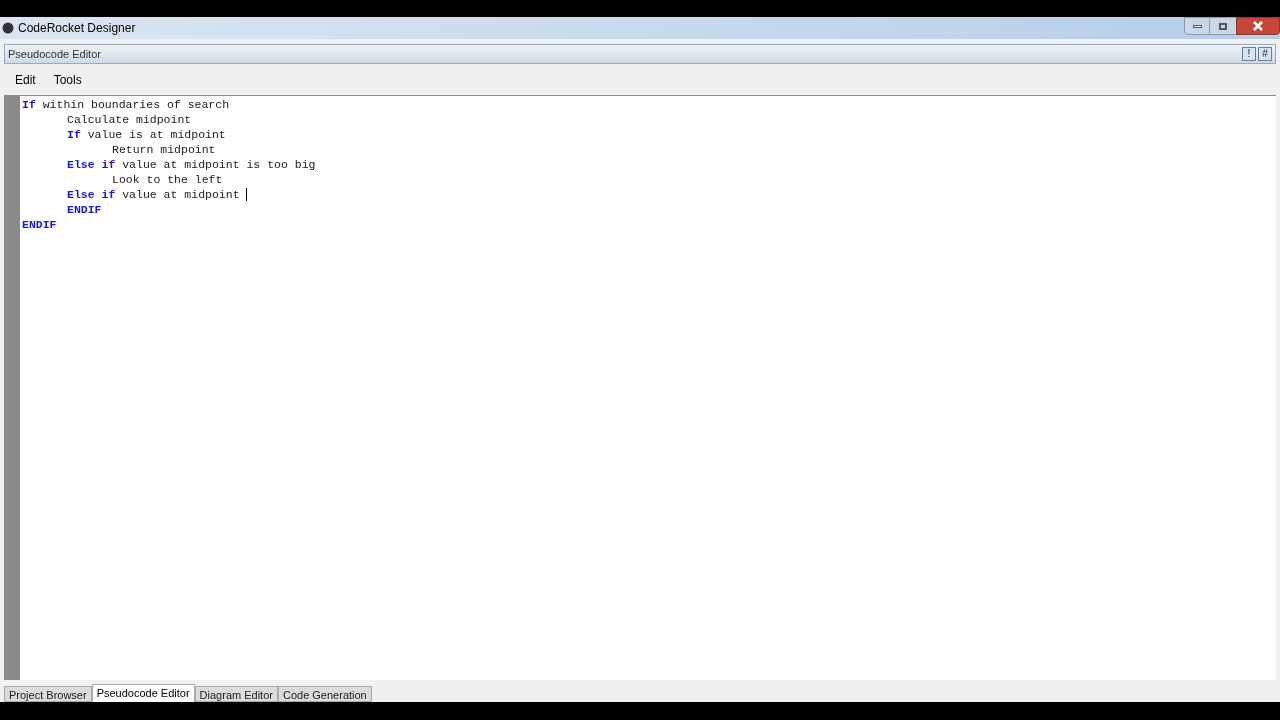 This screenshot has width=1280, height=720. What do you see at coordinates (1223, 26) in the screenshot?
I see `restore-button` at bounding box center [1223, 26].